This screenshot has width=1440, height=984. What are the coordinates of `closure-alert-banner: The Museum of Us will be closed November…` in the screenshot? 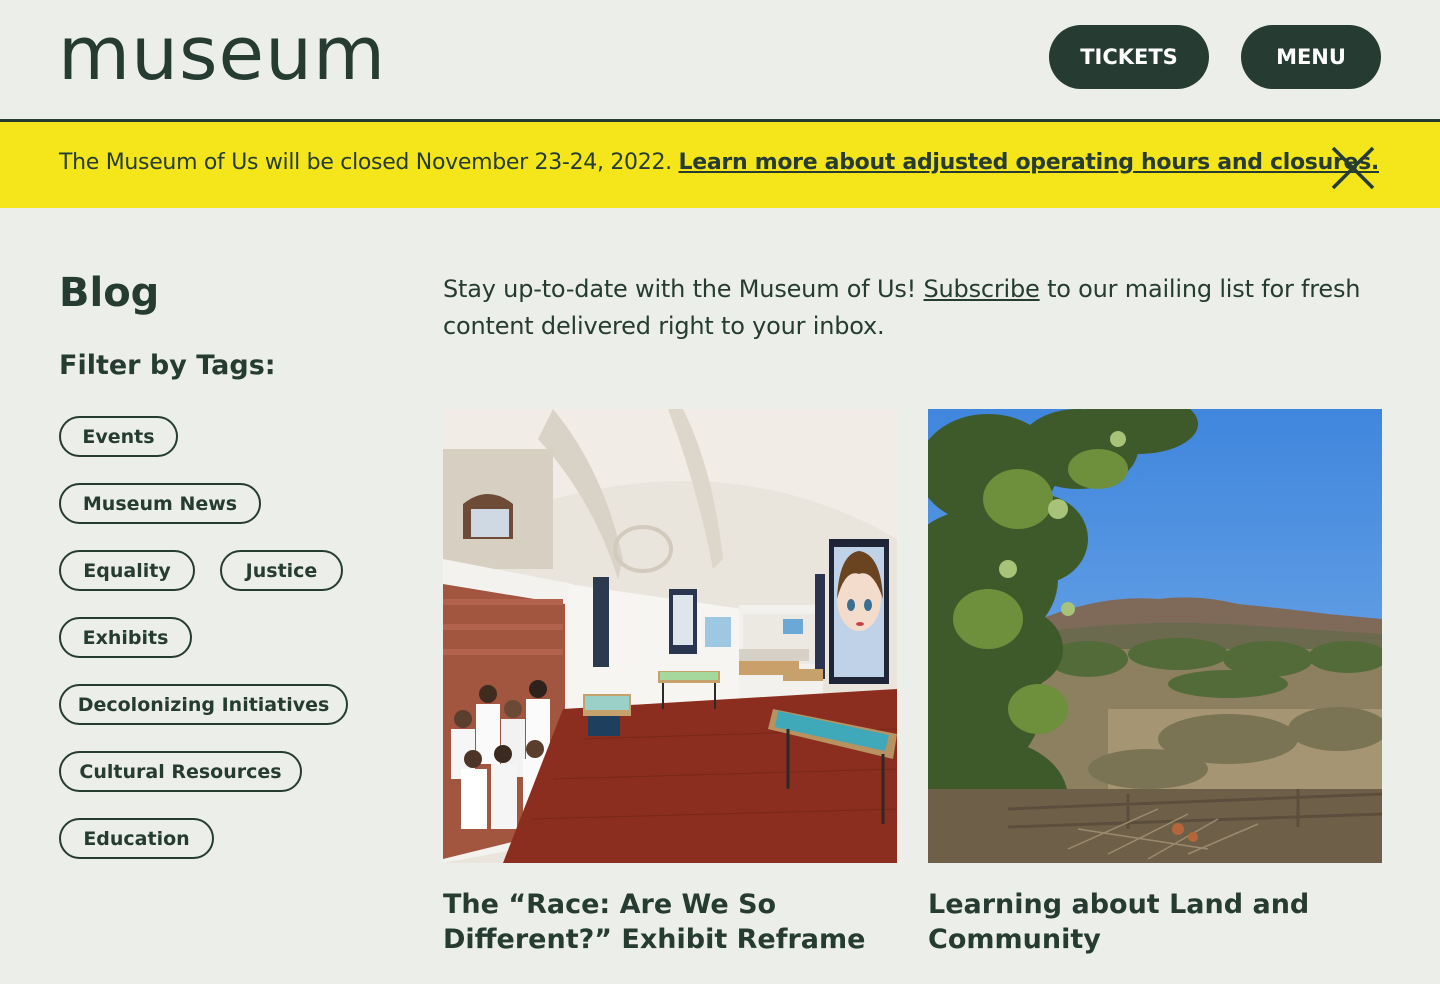 It's located at (720, 163).